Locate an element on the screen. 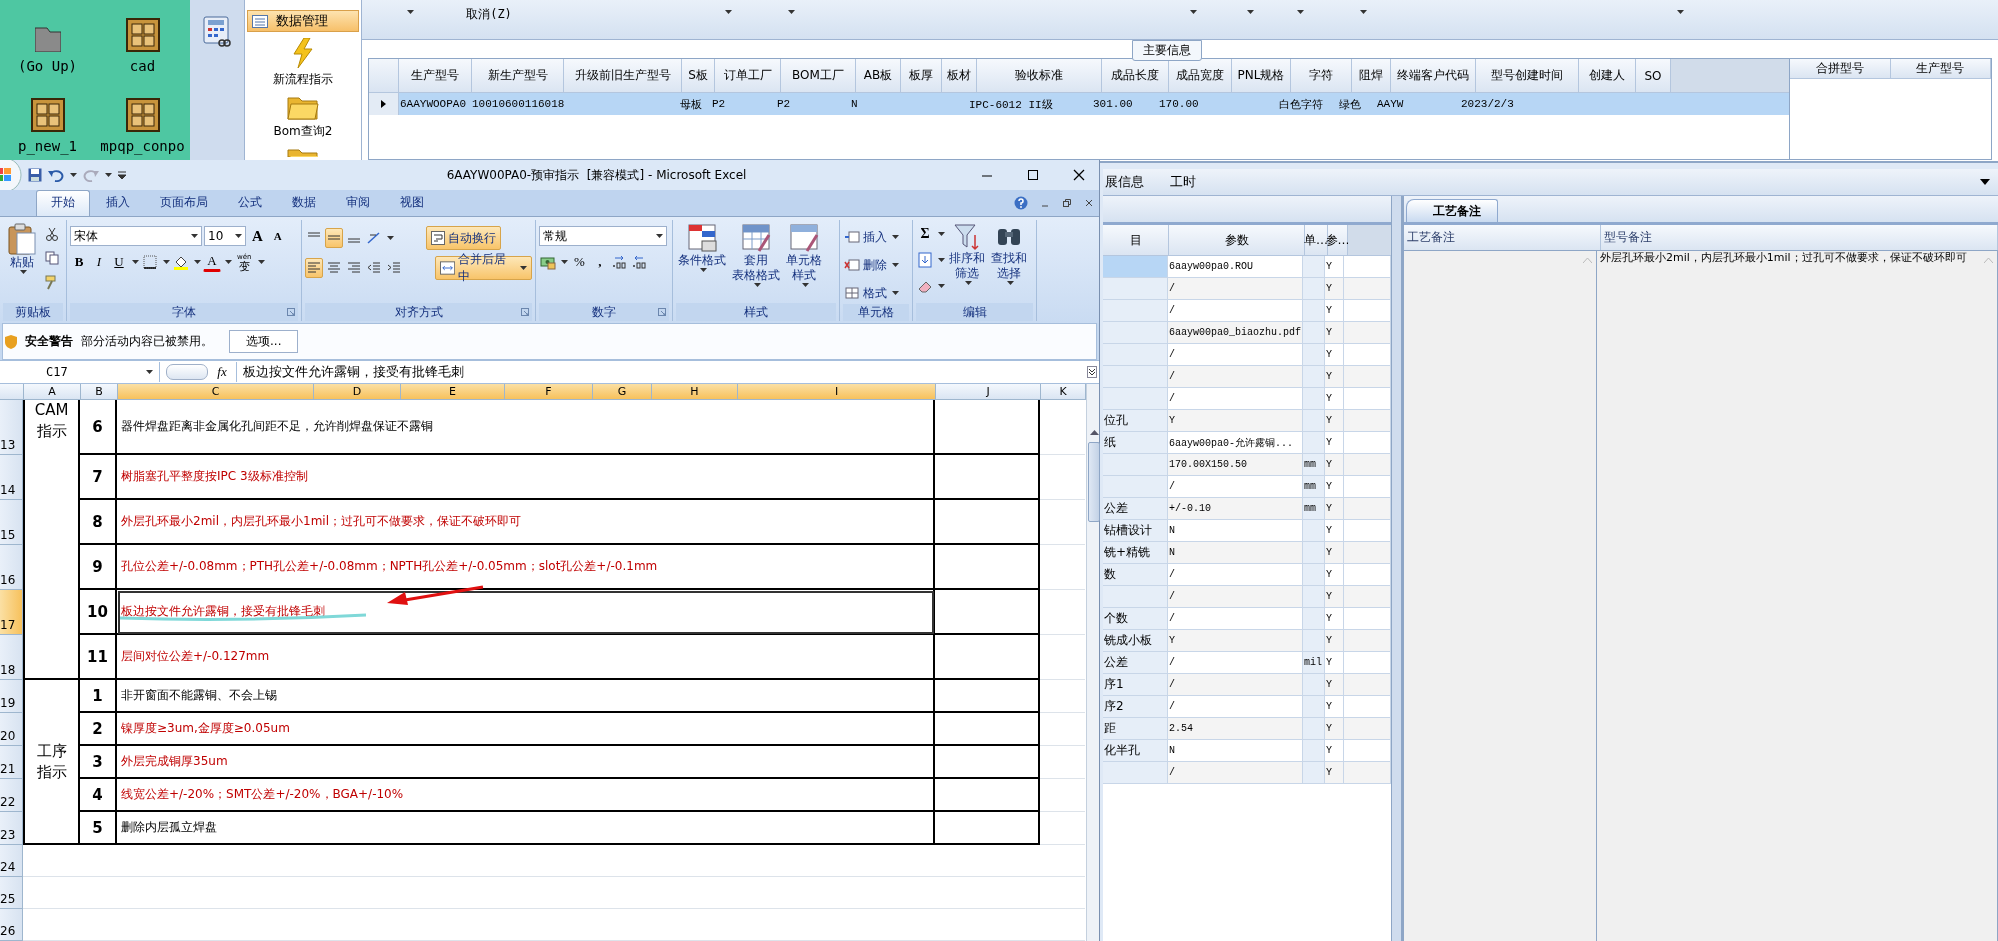 Image resolution: width=1998 pixels, height=941 pixels. comma-button: , is located at coordinates (599, 262).